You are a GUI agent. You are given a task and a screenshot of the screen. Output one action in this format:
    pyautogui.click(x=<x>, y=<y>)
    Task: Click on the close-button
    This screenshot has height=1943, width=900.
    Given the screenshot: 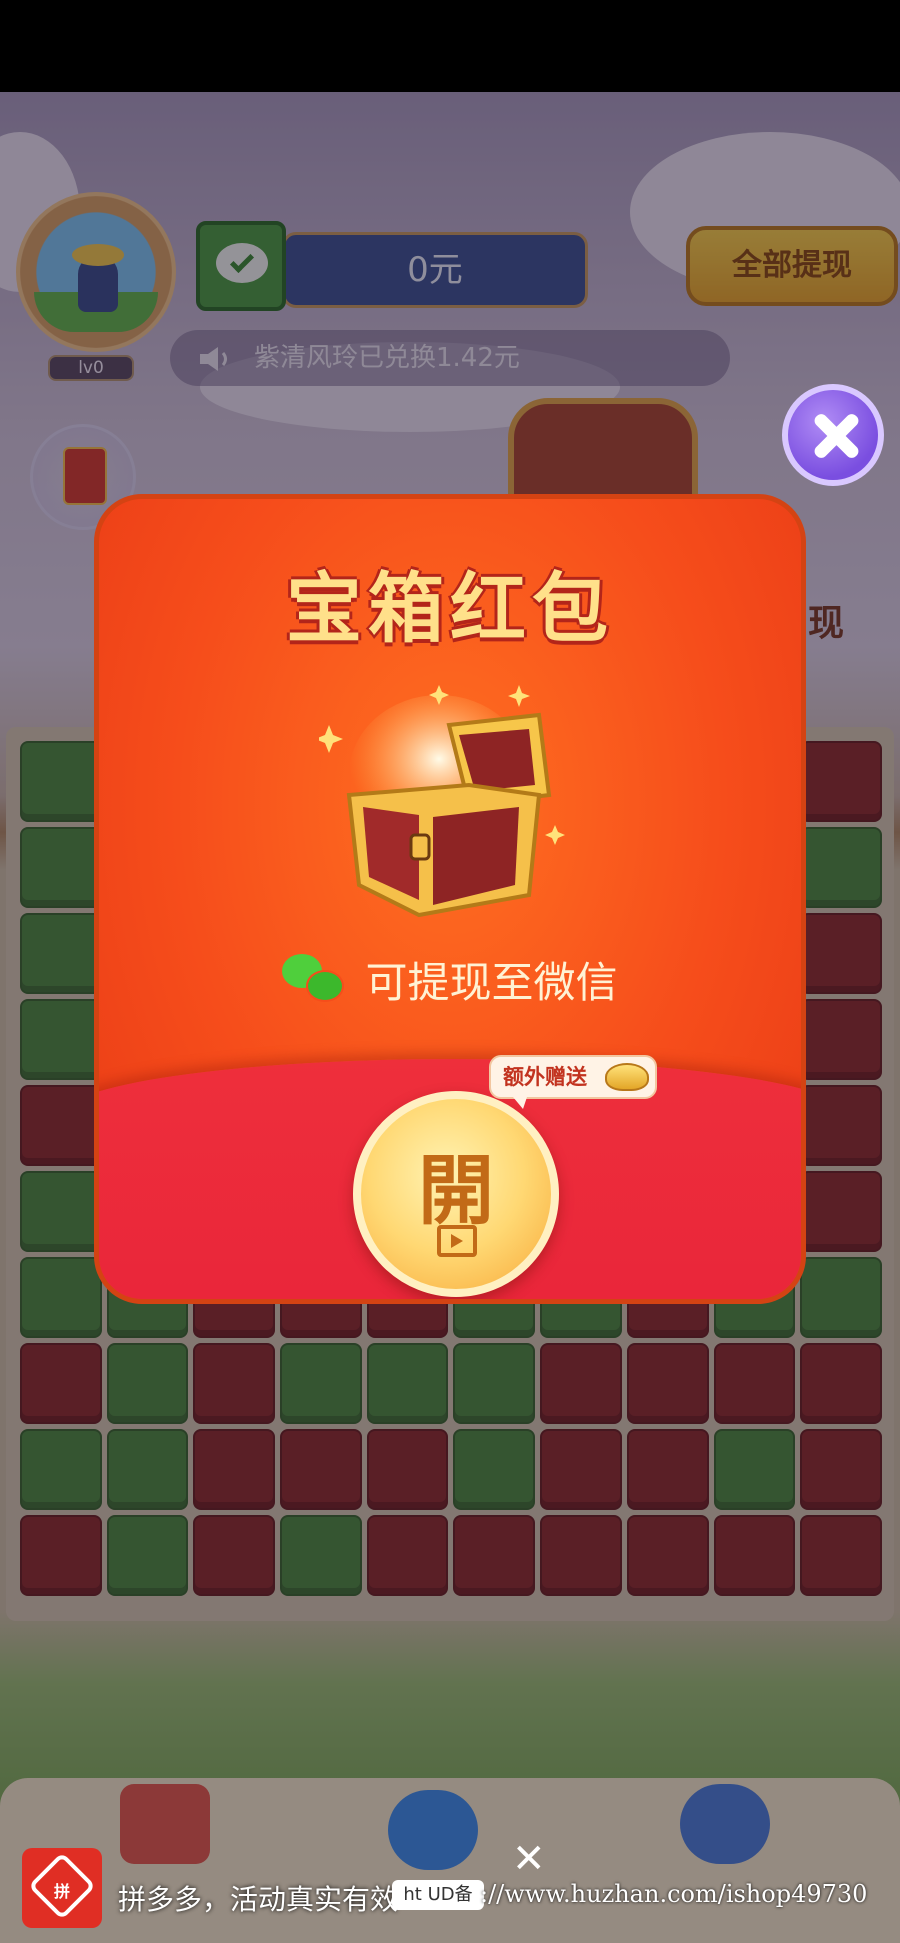 What is the action you would take?
    pyautogui.click(x=833, y=435)
    